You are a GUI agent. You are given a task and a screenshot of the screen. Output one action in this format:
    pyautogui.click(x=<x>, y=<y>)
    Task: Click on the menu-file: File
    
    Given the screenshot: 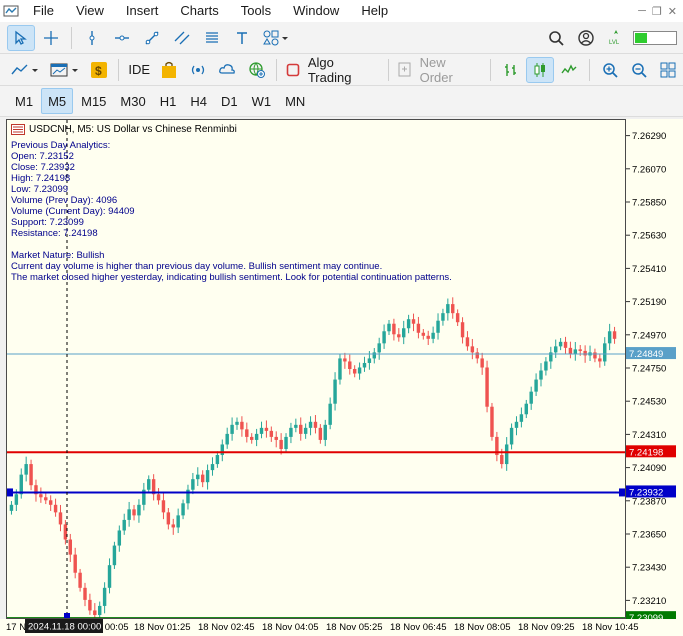 What is the action you would take?
    pyautogui.click(x=43, y=11)
    